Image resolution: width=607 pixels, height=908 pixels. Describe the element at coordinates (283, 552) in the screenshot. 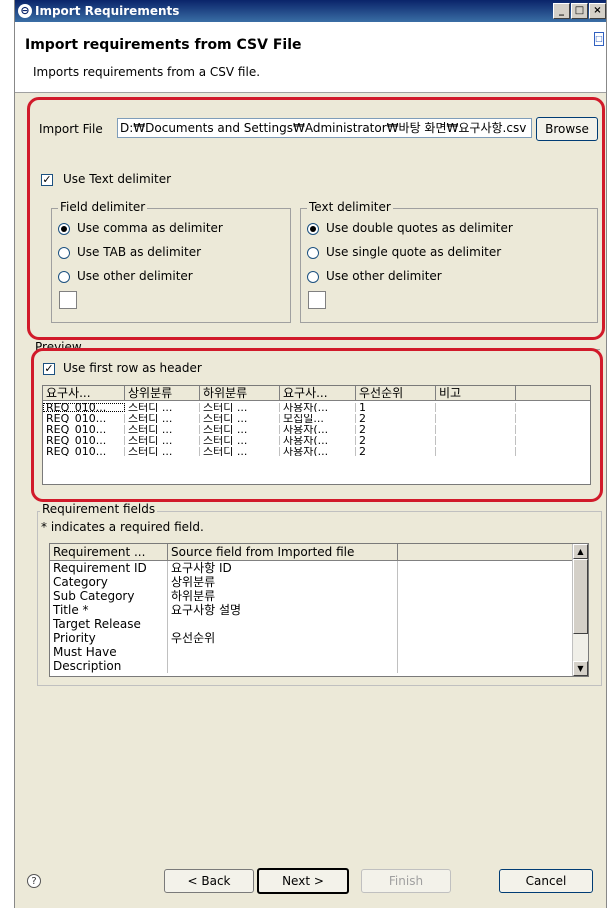

I see `req-col-header: Source field from Imported file` at that location.